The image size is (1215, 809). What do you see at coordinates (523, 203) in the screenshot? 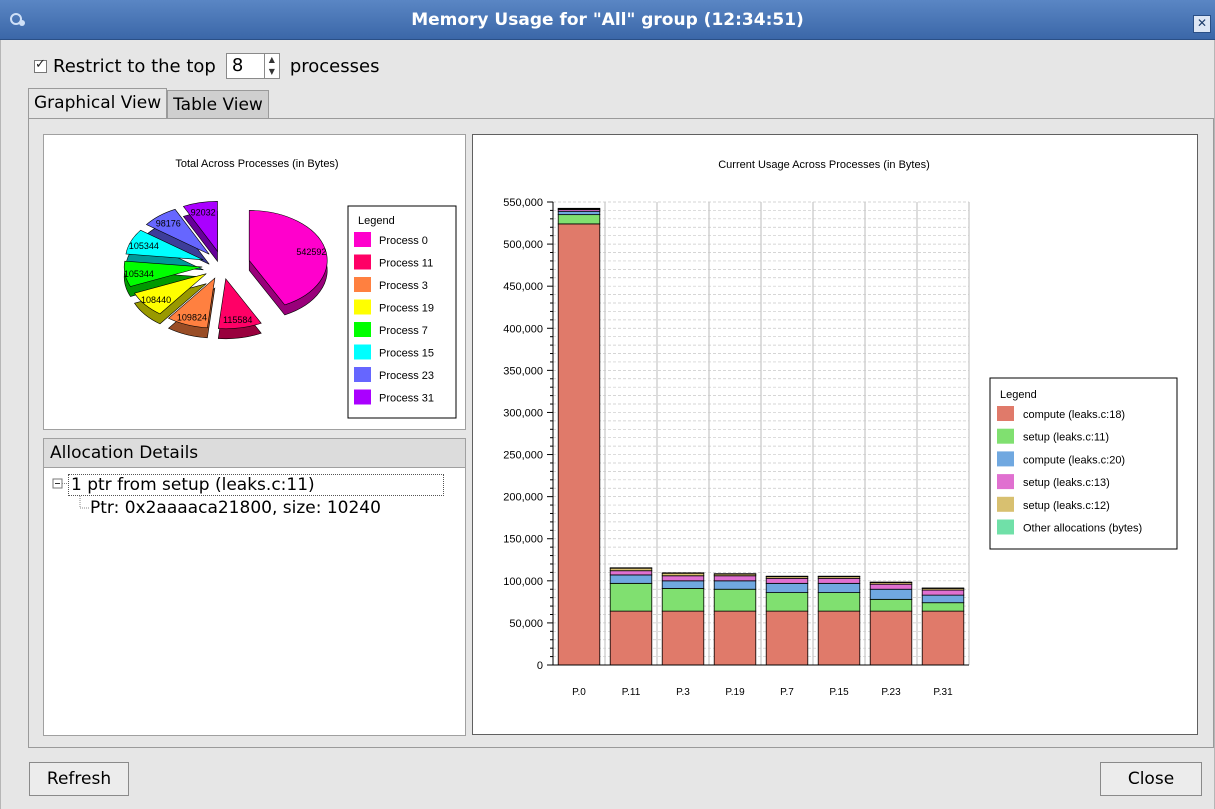
I see `bar-y-tick-label: 550,000` at bounding box center [523, 203].